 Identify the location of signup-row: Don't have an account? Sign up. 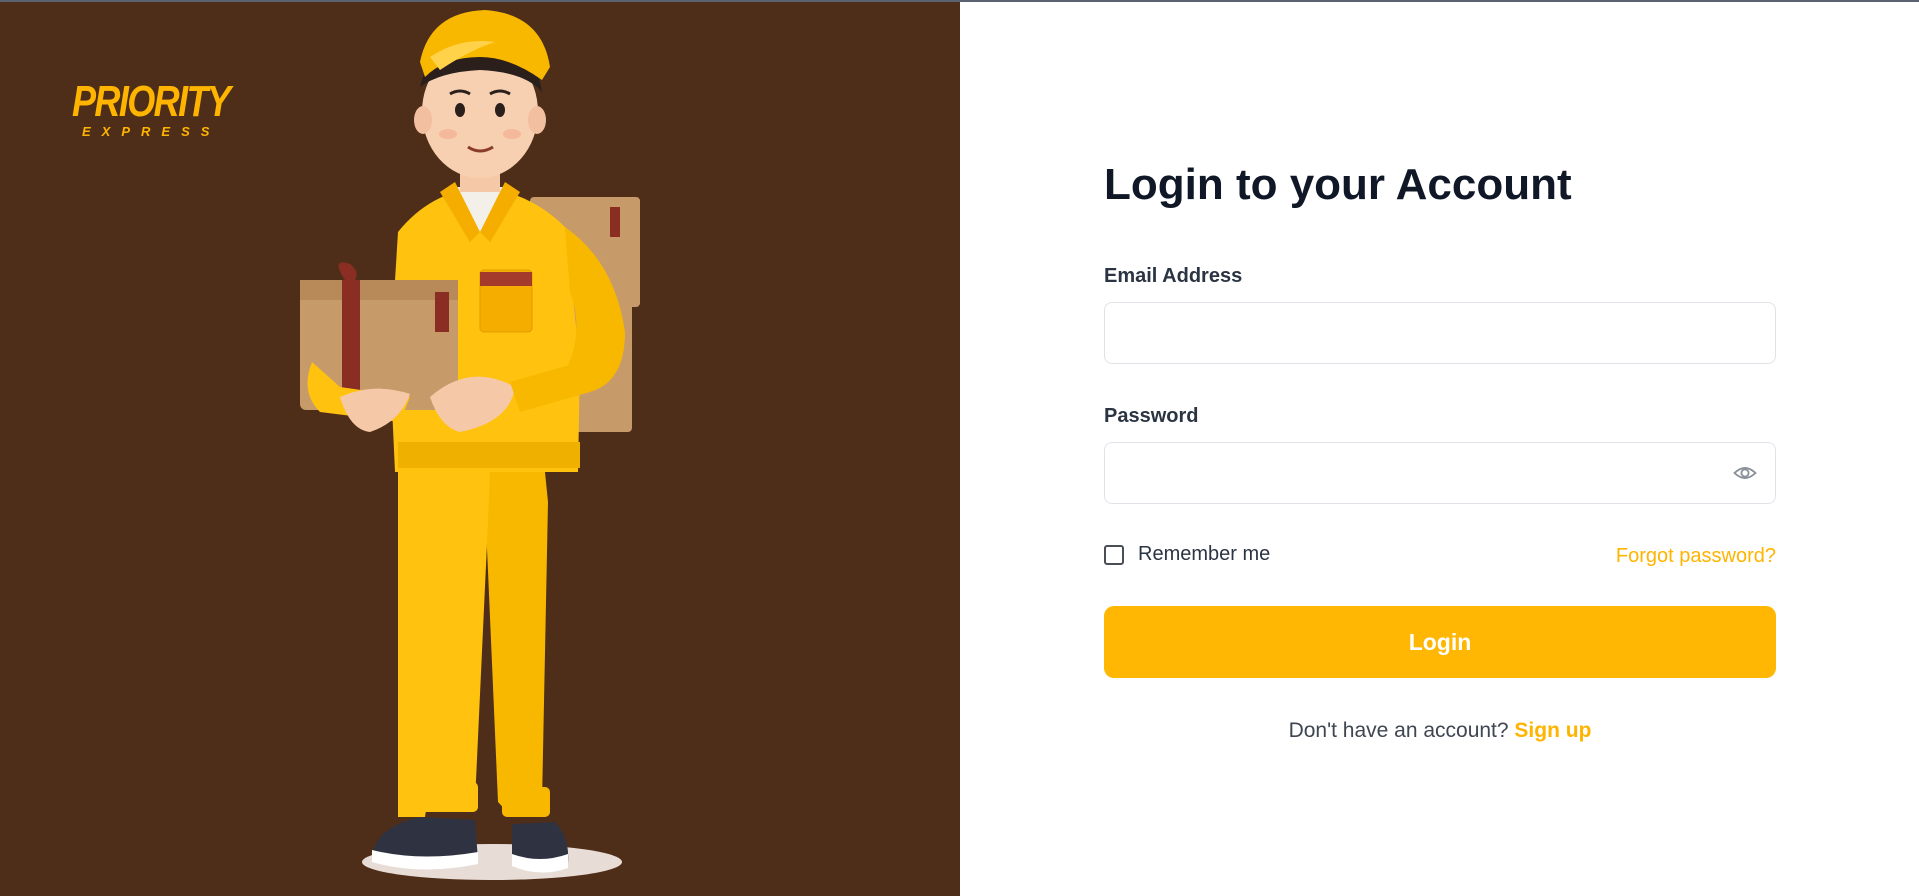
(1440, 731).